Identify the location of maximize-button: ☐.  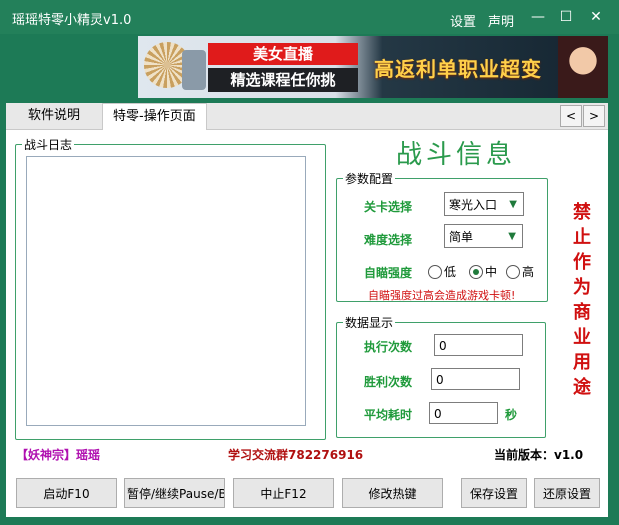
(566, 17).